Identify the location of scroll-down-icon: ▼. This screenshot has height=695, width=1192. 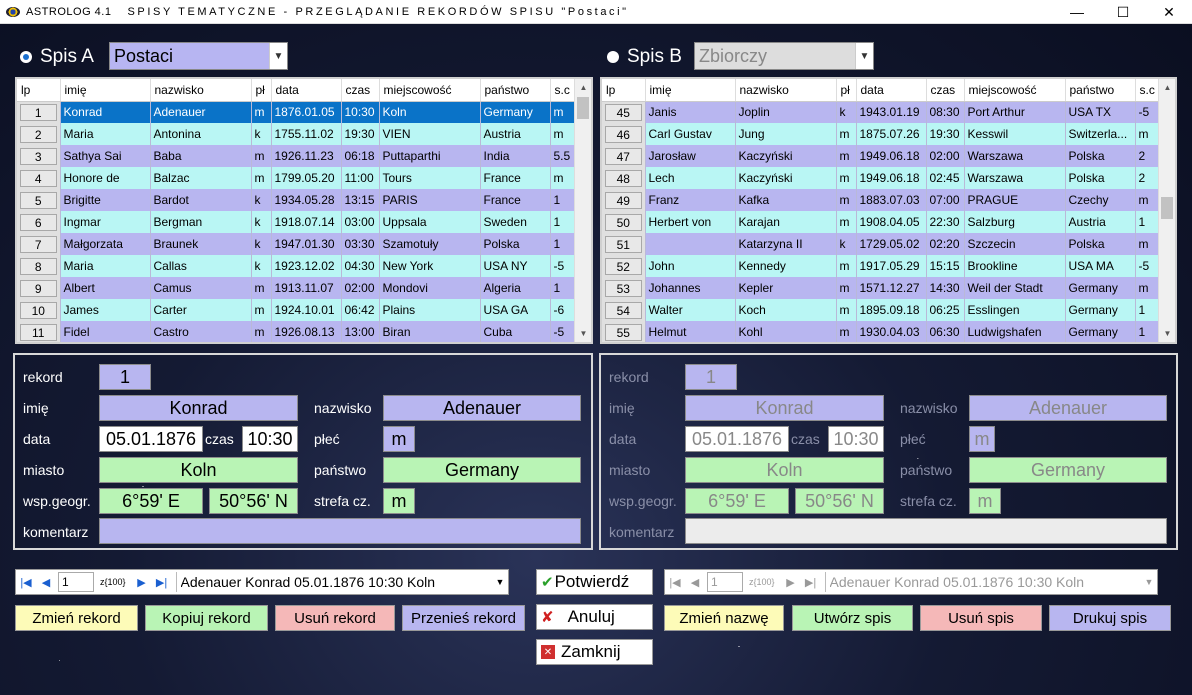
(1167, 333).